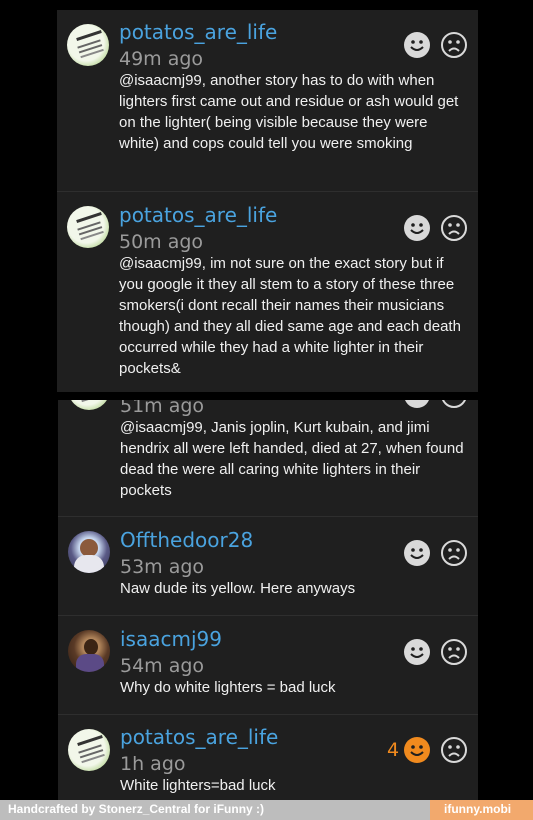 The width and height of the screenshot is (533, 820). Describe the element at coordinates (238, 588) in the screenshot. I see `comment-text: Naw dude its yellow. Here anyways` at that location.